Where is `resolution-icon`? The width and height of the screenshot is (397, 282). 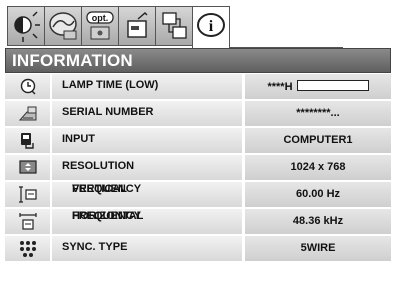 resolution-icon is located at coordinates (28, 167).